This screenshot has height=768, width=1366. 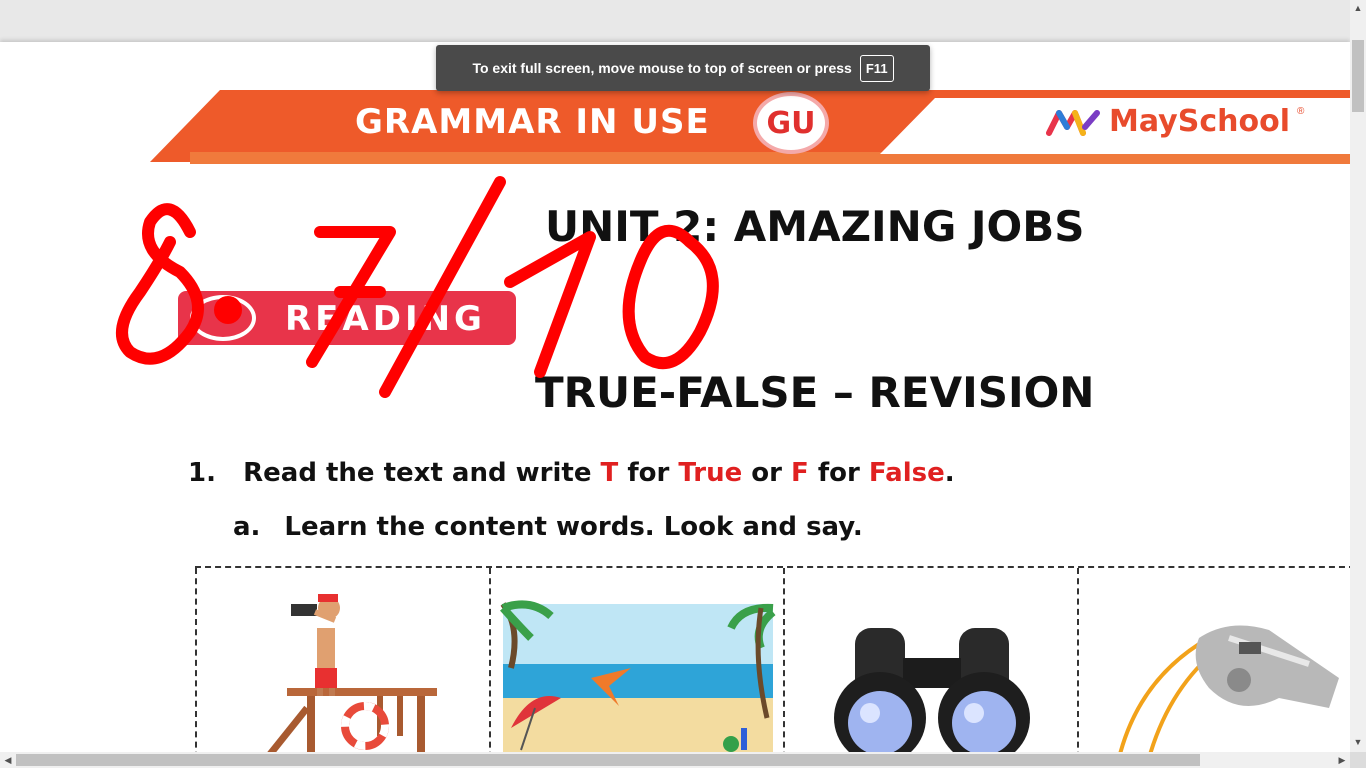 What do you see at coordinates (352, 673) in the screenshot?
I see `lifeguard-image` at bounding box center [352, 673].